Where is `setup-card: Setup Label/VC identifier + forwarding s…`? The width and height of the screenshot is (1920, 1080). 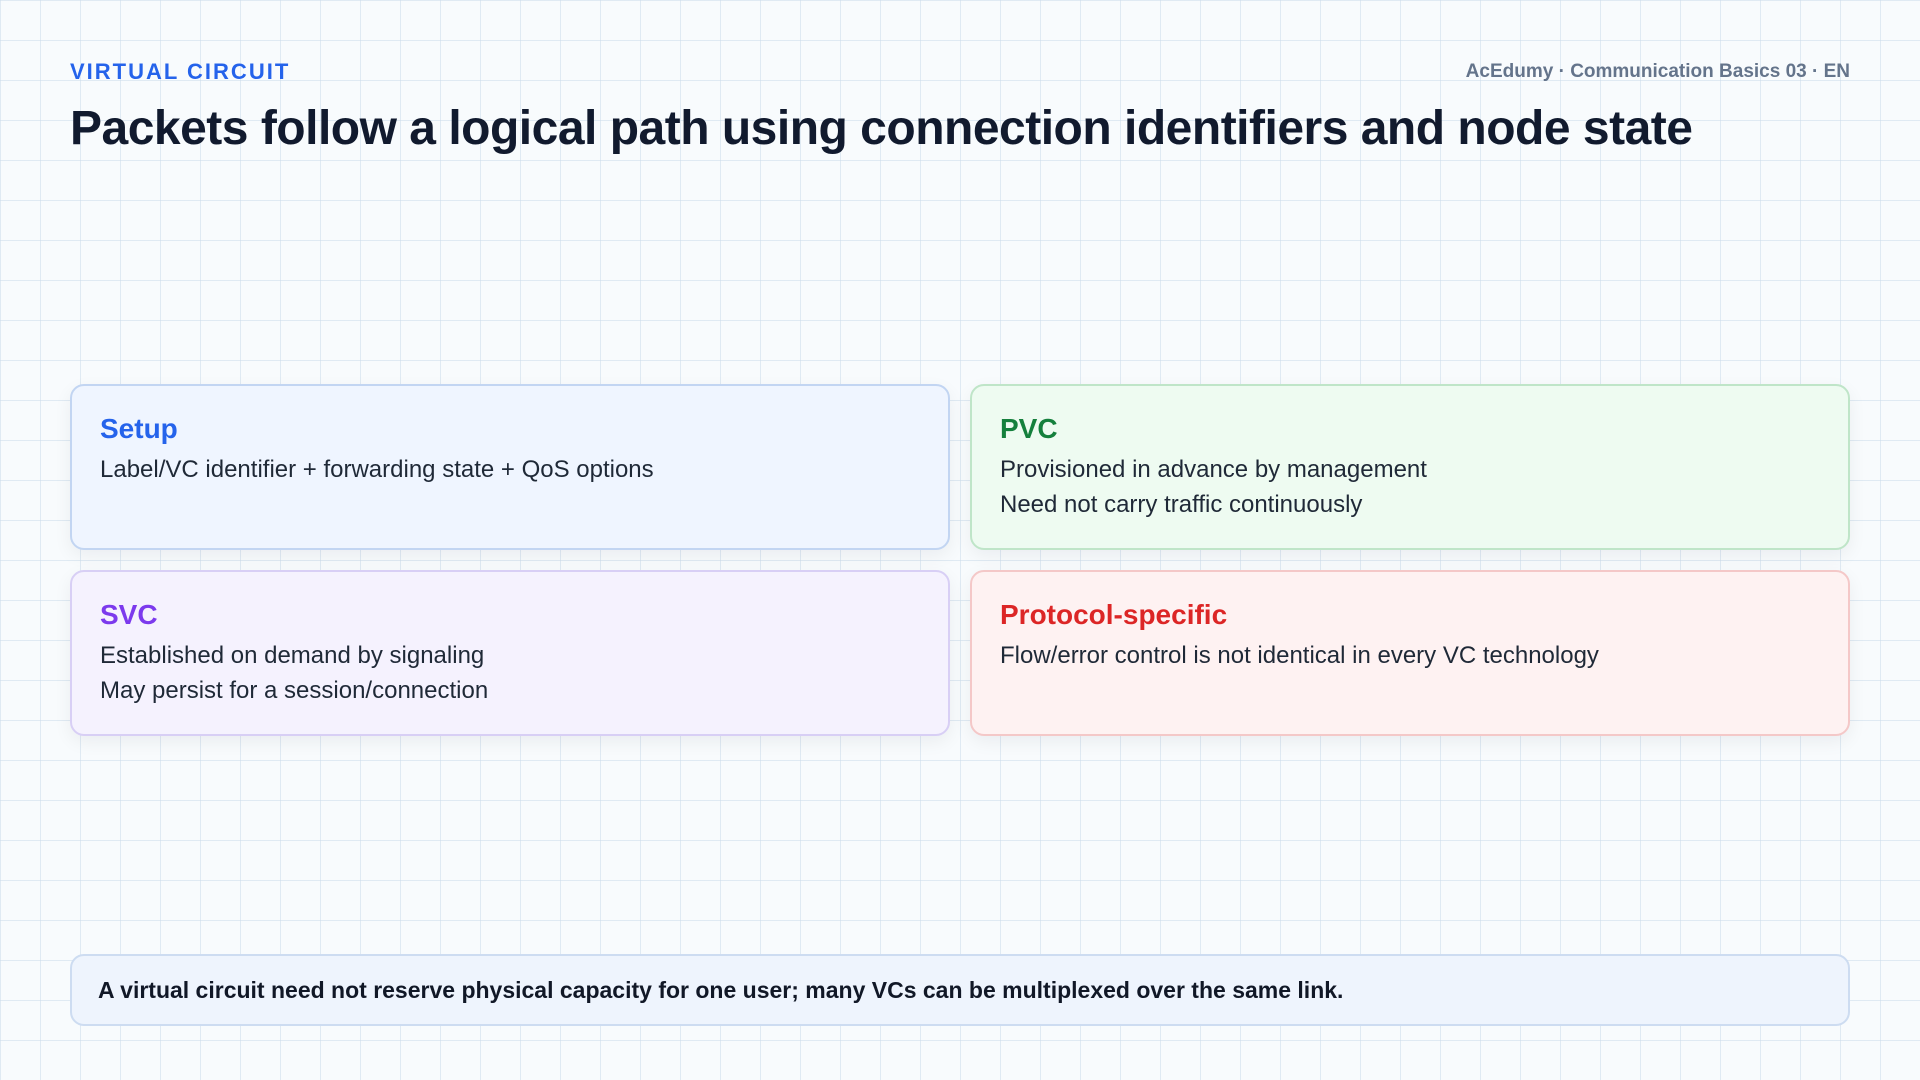 setup-card: Setup Label/VC identifier + forwarding s… is located at coordinates (510, 467).